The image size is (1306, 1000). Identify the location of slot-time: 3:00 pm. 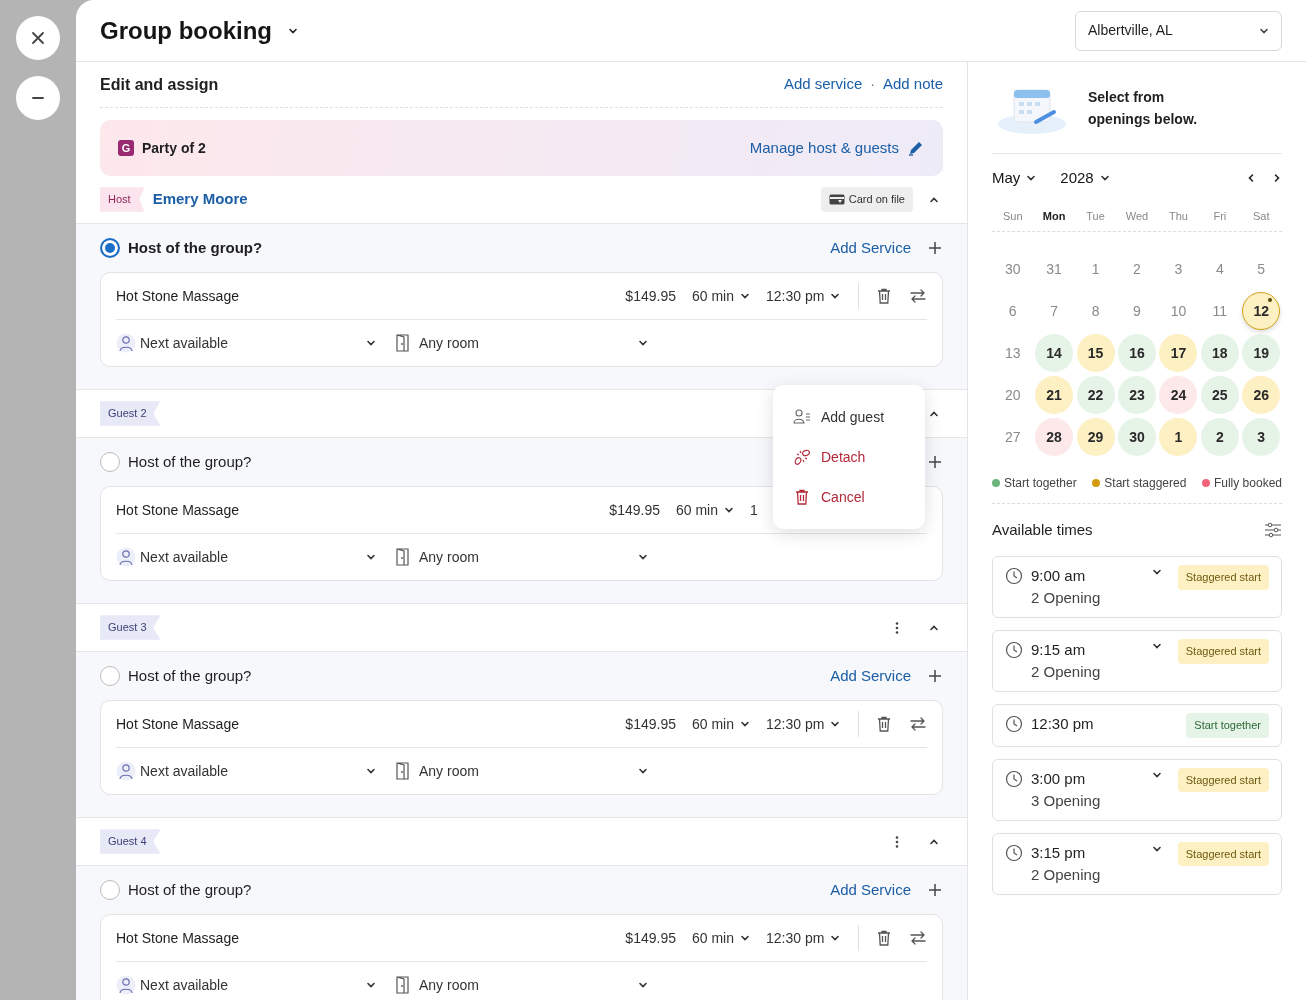
(1059, 778).